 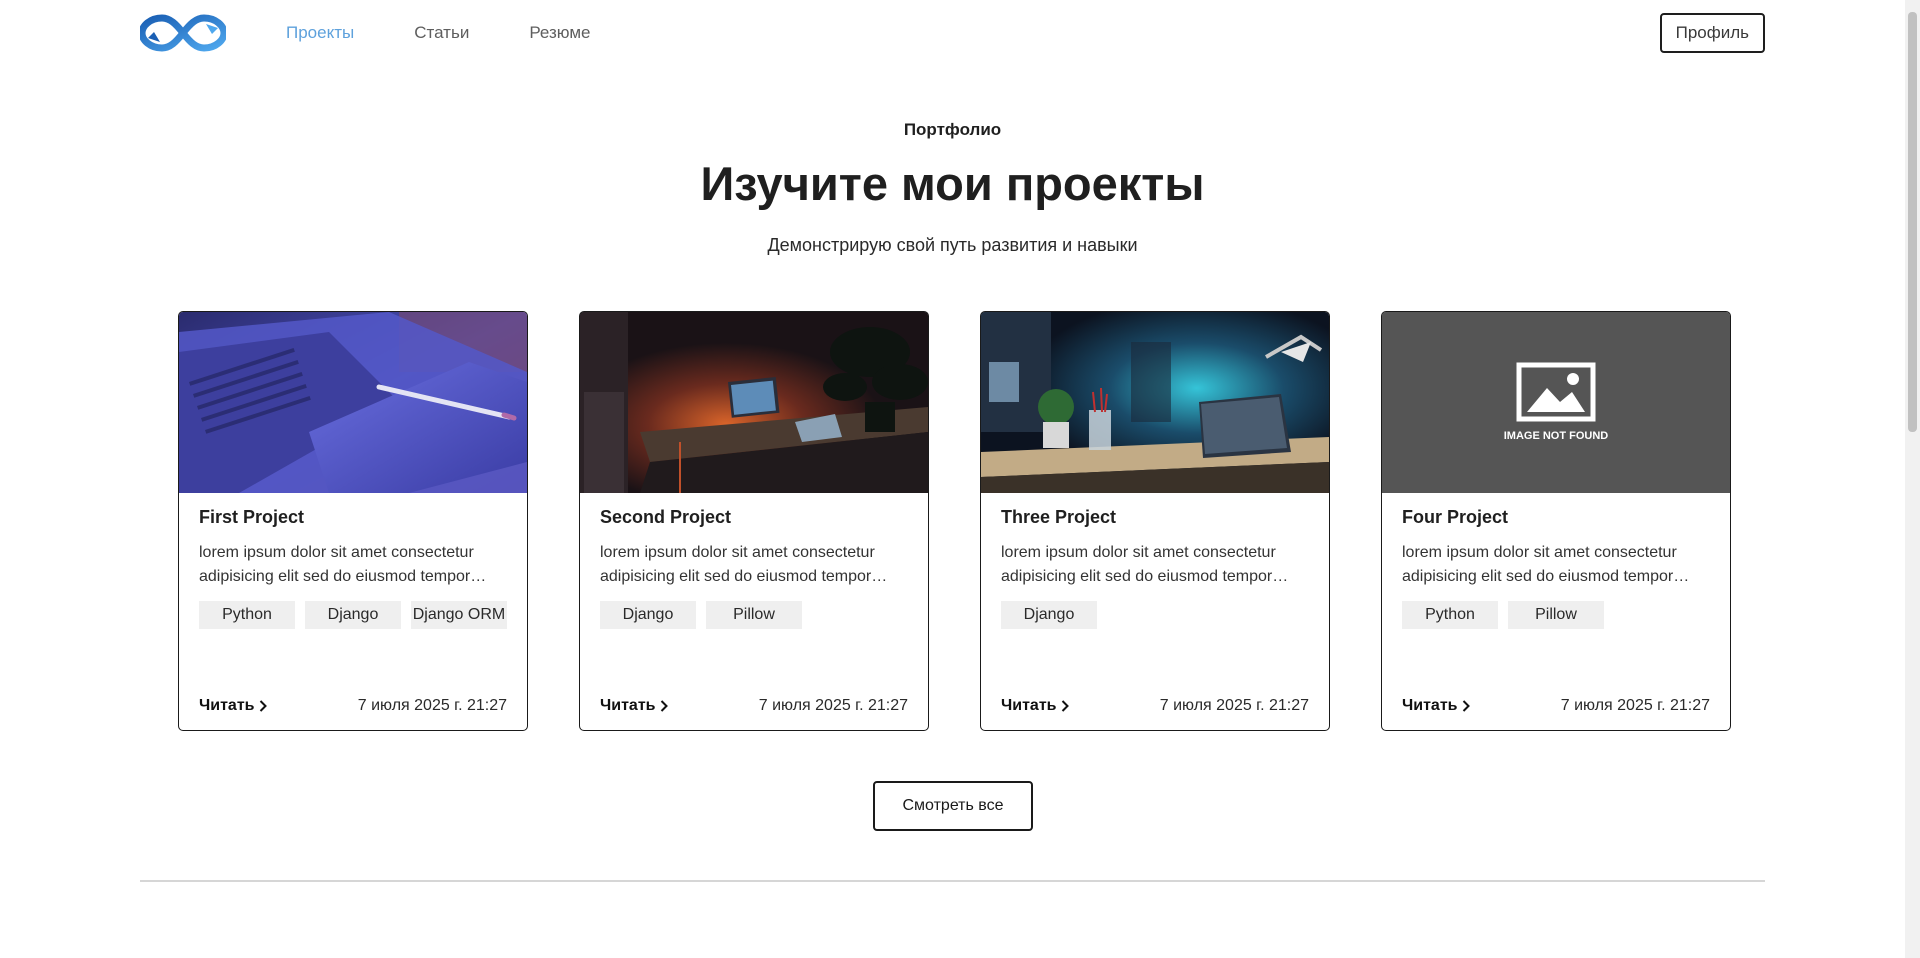 I want to click on logo-icon, so click(x=183, y=33).